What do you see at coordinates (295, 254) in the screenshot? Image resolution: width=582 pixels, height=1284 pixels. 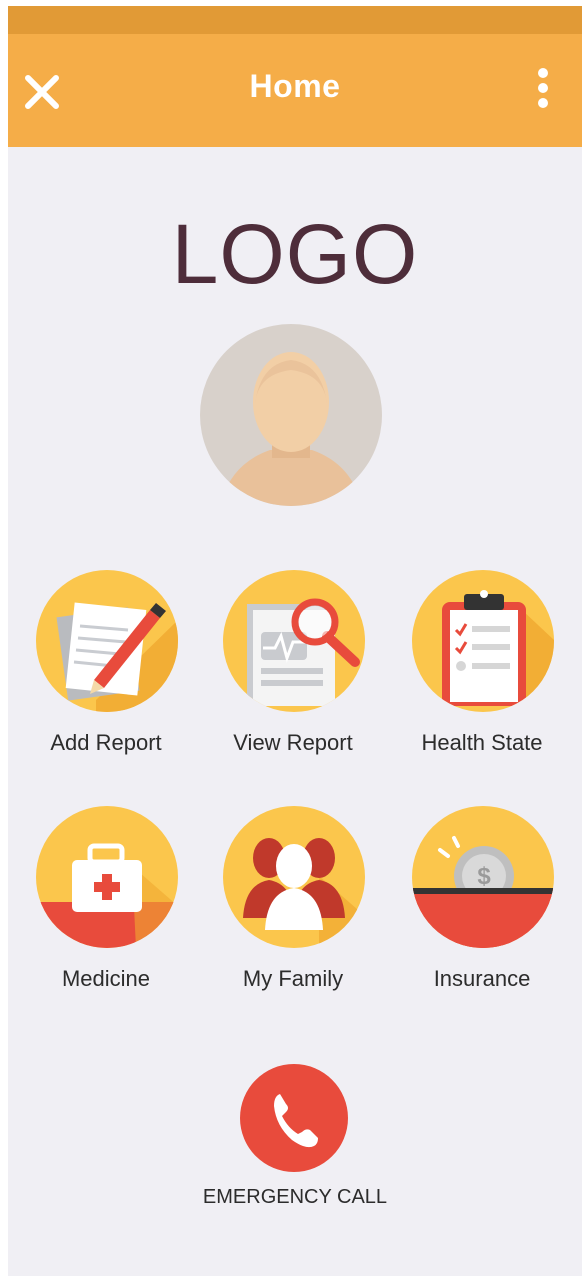 I see `app-logo: LOGO` at bounding box center [295, 254].